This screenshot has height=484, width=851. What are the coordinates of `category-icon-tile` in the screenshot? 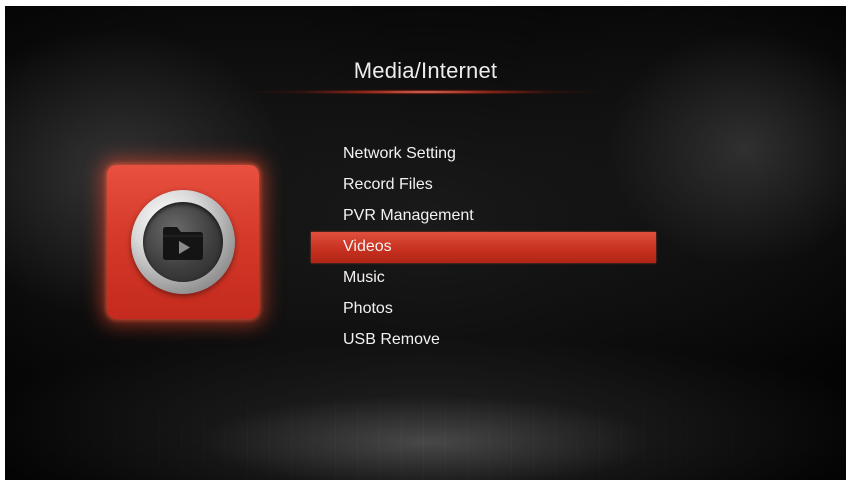 It's located at (183, 242).